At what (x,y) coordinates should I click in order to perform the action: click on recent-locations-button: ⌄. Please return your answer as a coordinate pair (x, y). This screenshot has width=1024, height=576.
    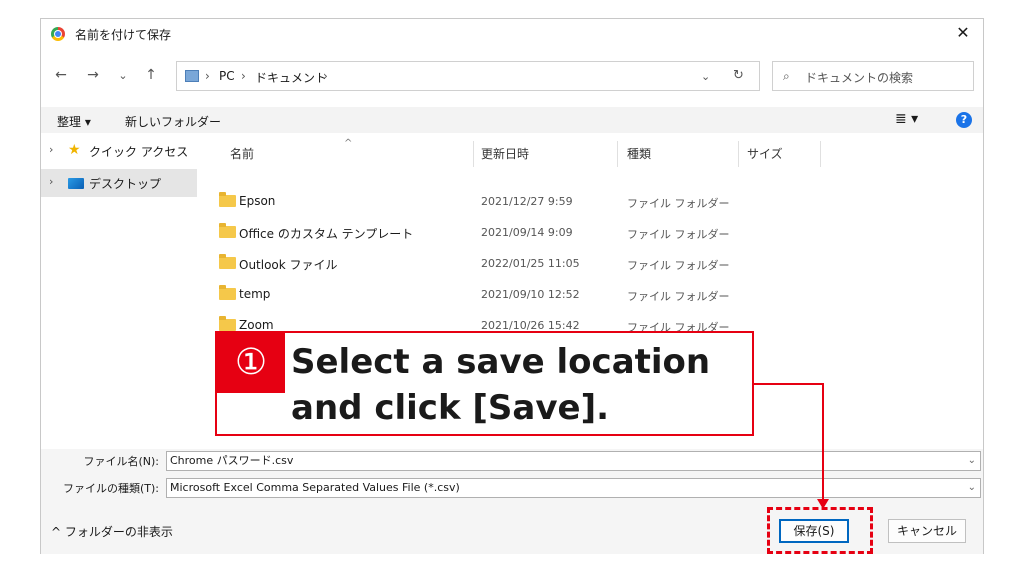
    Looking at the image, I should click on (123, 75).